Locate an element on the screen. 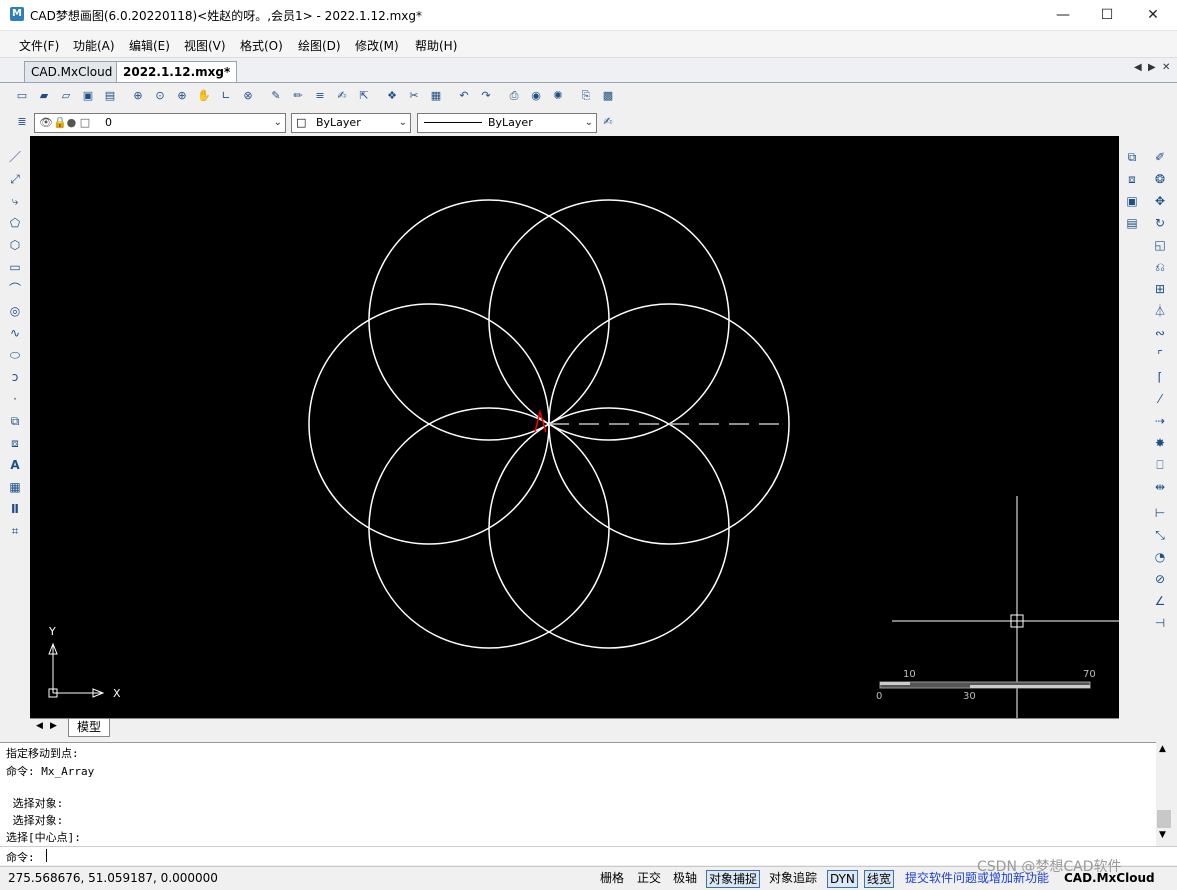 This screenshot has width=1177, height=890. new-file-icon: ▭ is located at coordinates (22, 96).